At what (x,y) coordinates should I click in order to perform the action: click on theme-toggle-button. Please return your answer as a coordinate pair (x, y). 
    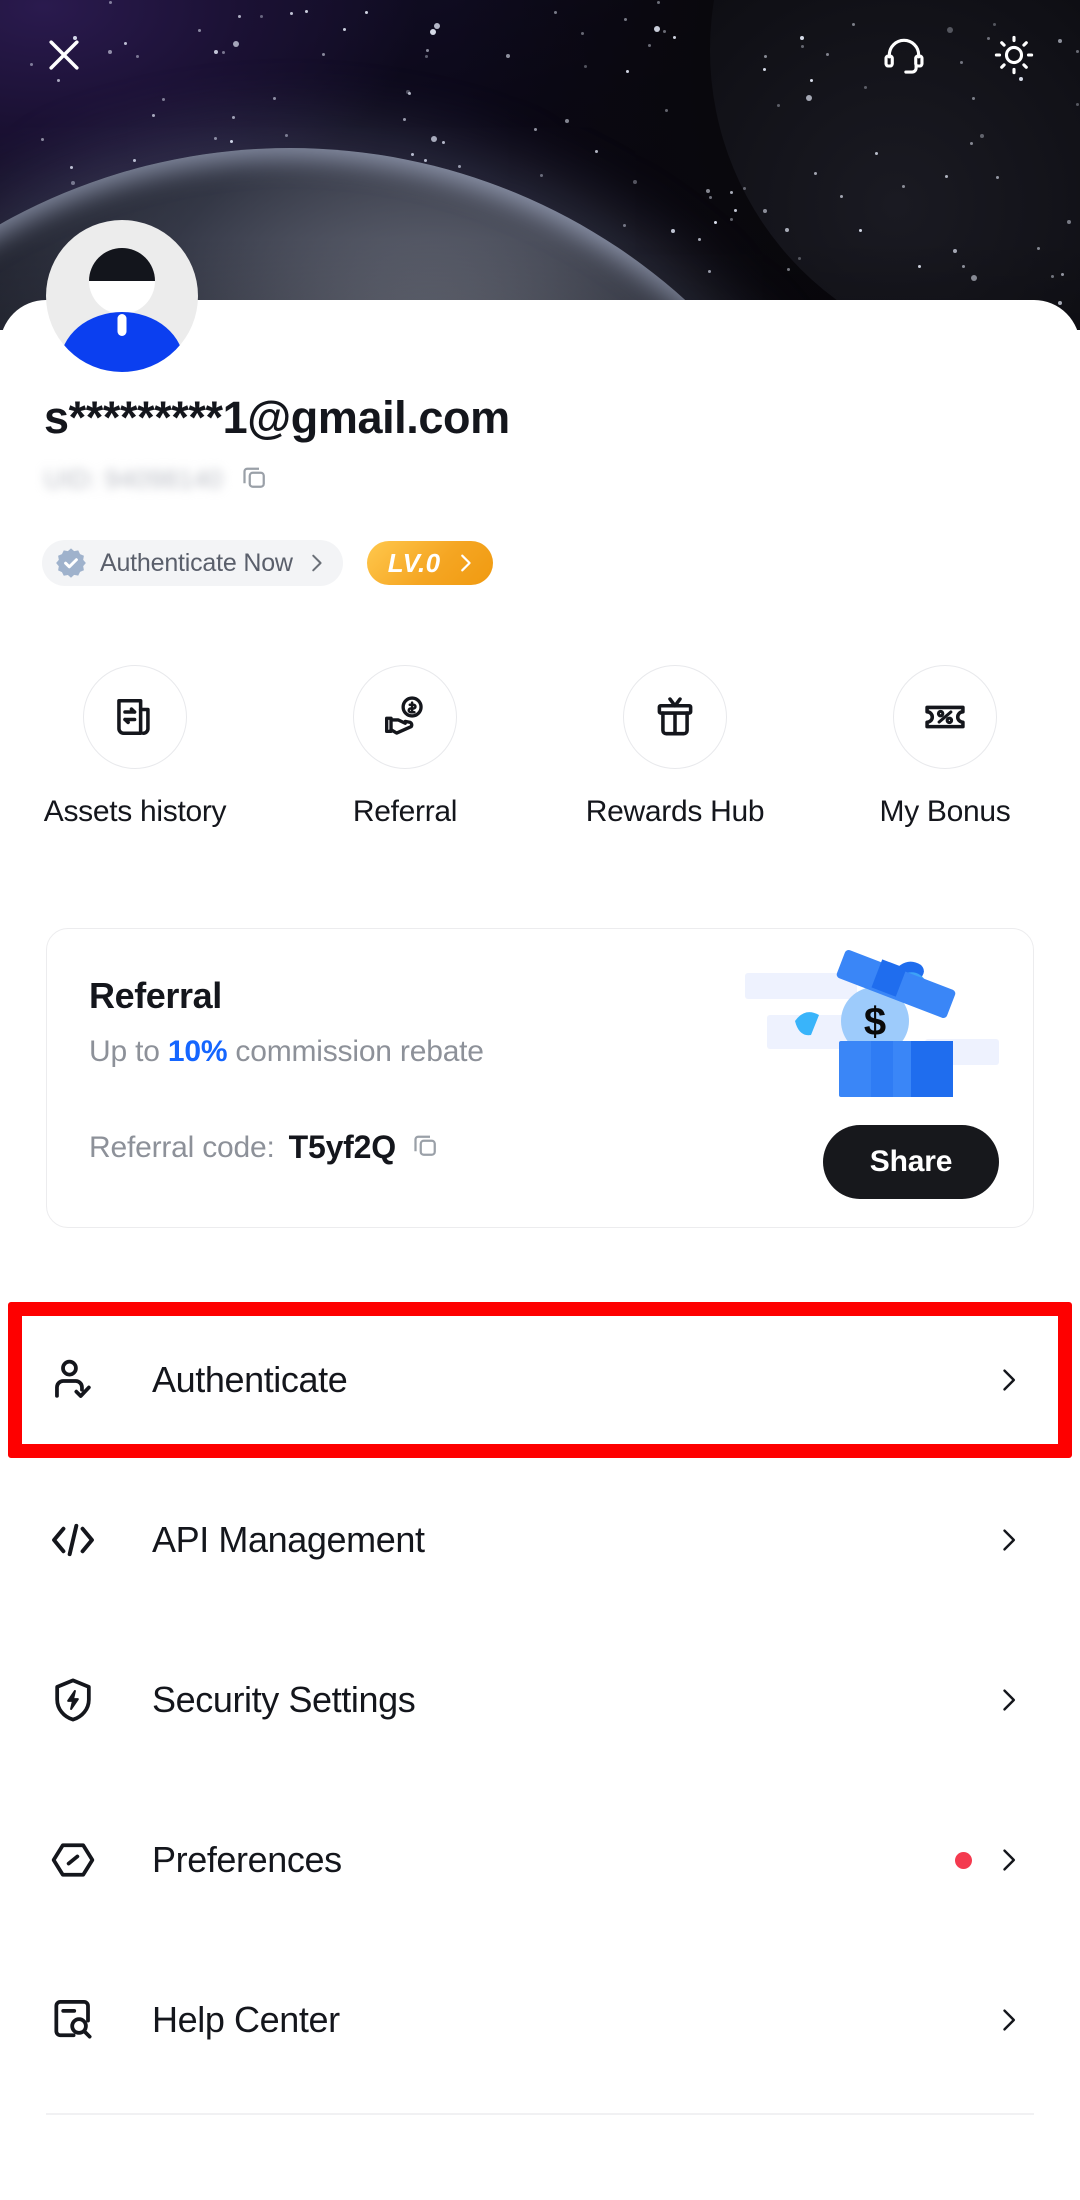
    Looking at the image, I should click on (1014, 55).